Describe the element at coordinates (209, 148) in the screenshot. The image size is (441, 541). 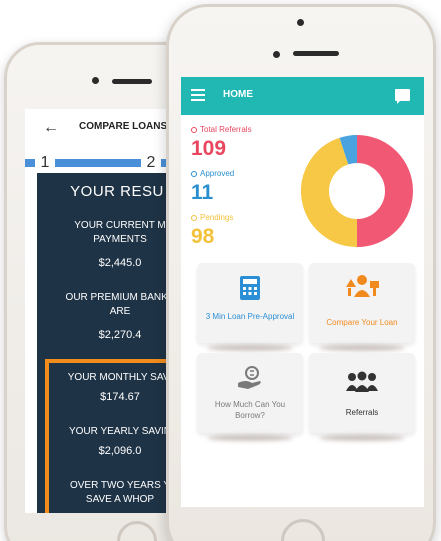
I see `stat-total-referrals-value: 109` at that location.